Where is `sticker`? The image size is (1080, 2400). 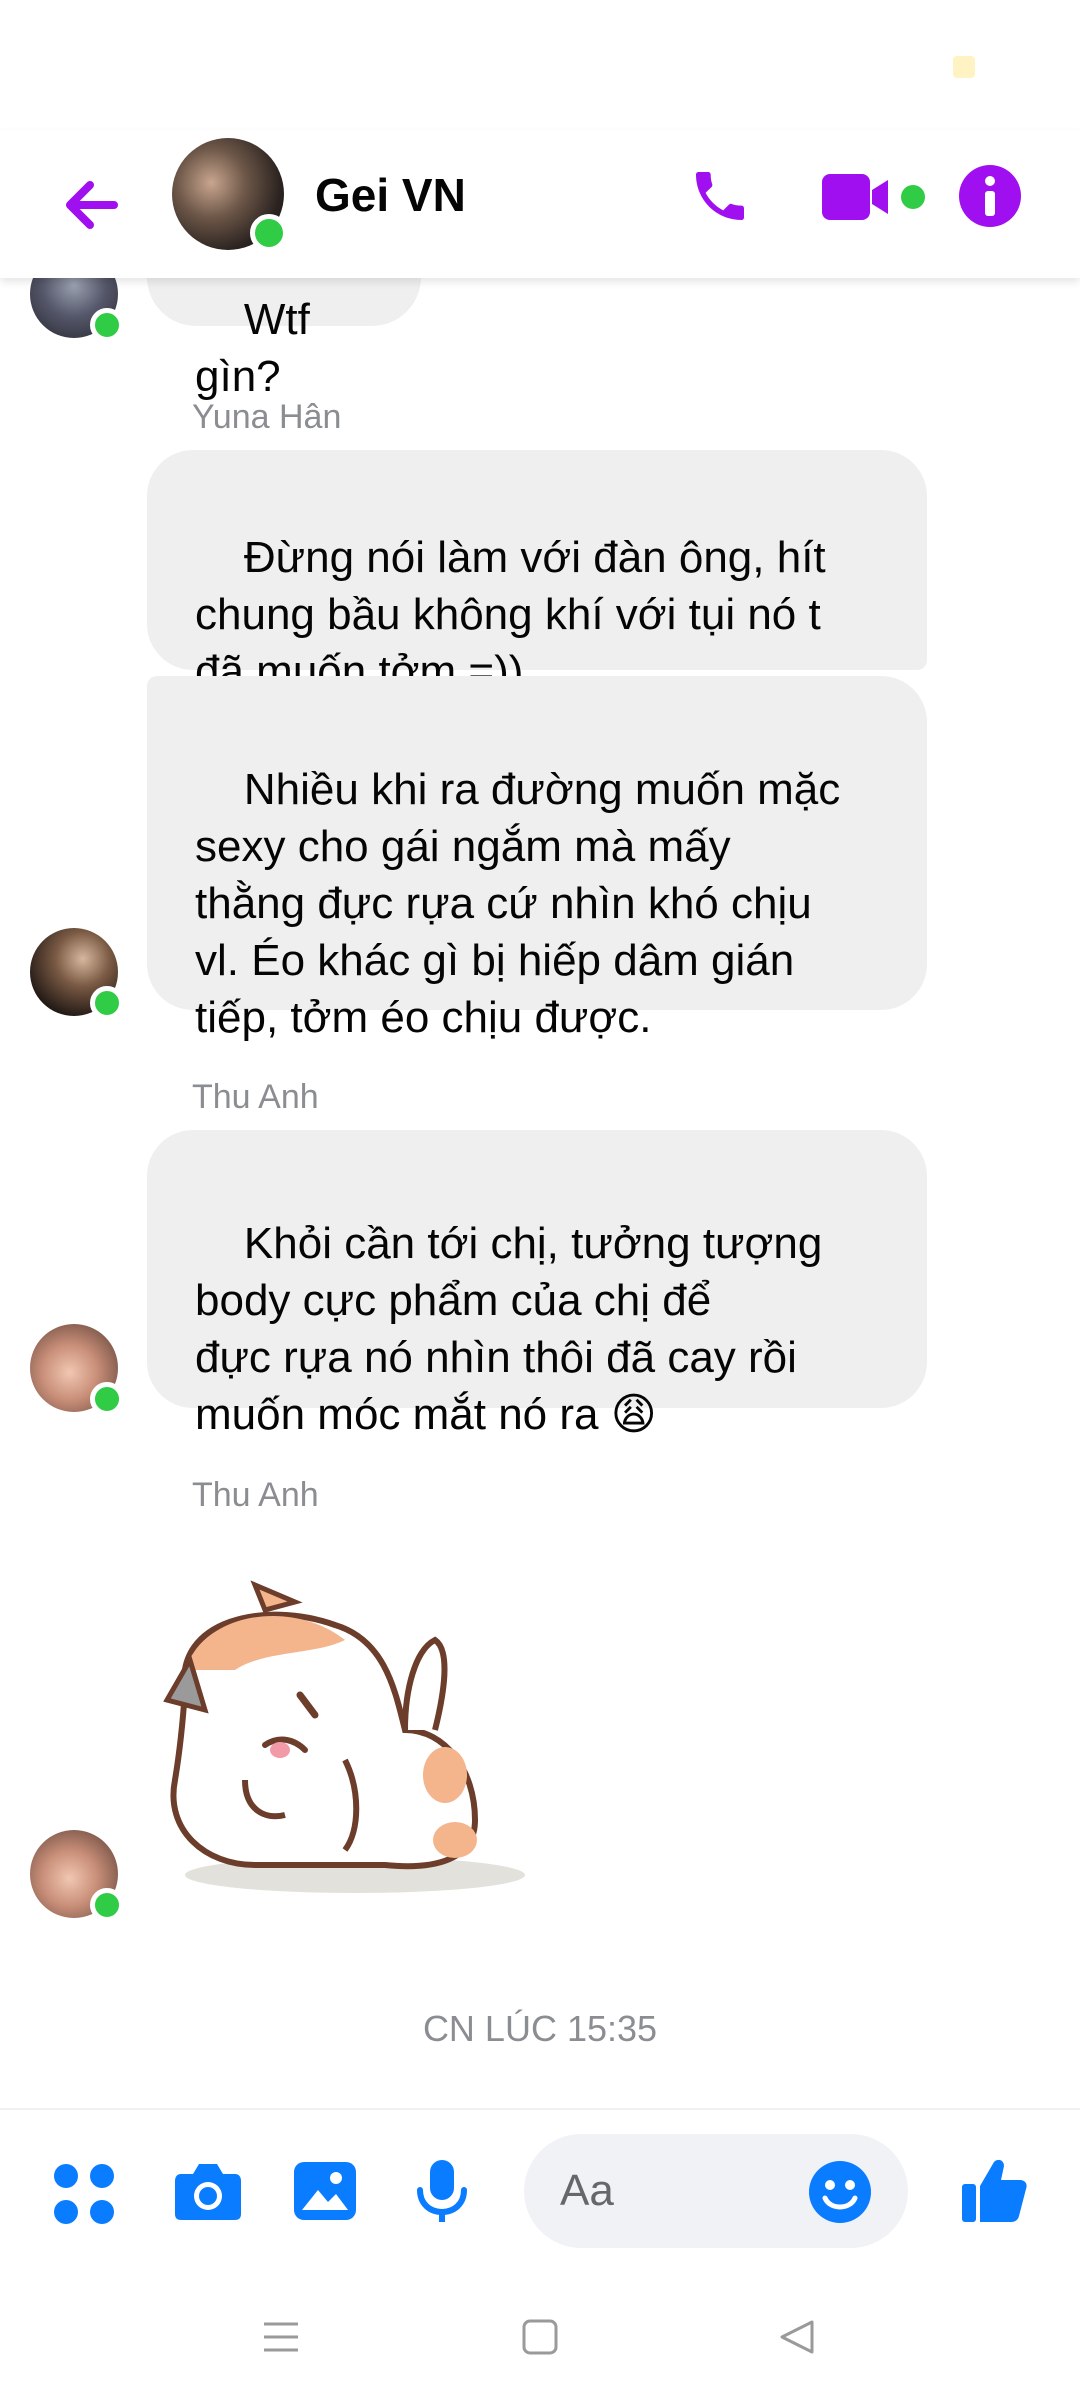
sticker is located at coordinates (345, 1742).